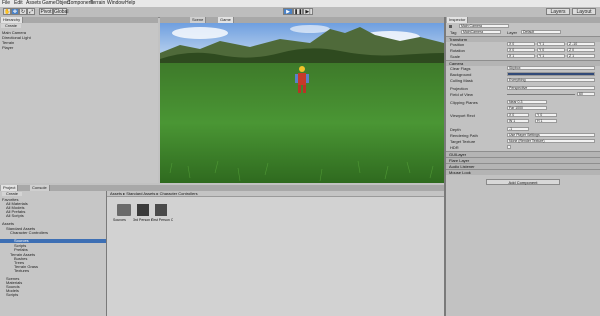  I want to click on culling-mask-dropdown: Everything, so click(551, 80).